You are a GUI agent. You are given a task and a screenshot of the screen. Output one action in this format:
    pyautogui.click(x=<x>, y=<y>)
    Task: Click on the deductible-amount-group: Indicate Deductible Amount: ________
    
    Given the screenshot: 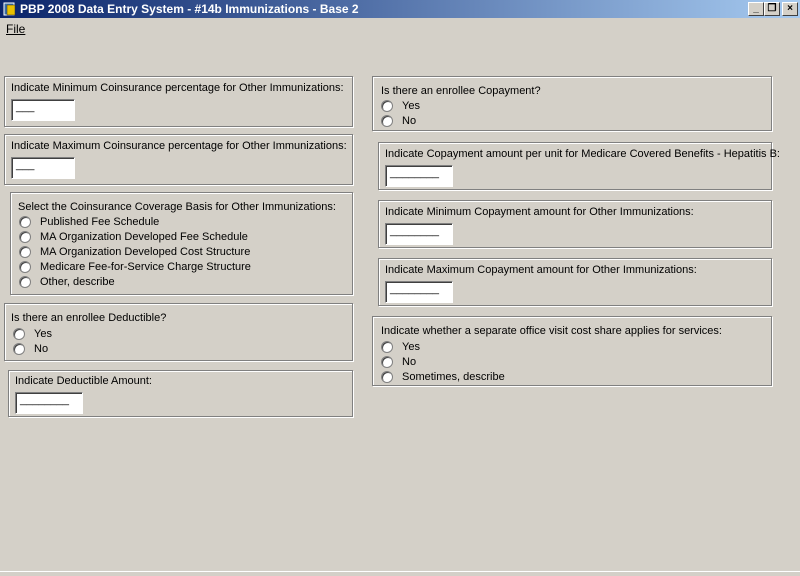 What is the action you would take?
    pyautogui.click(x=180, y=393)
    